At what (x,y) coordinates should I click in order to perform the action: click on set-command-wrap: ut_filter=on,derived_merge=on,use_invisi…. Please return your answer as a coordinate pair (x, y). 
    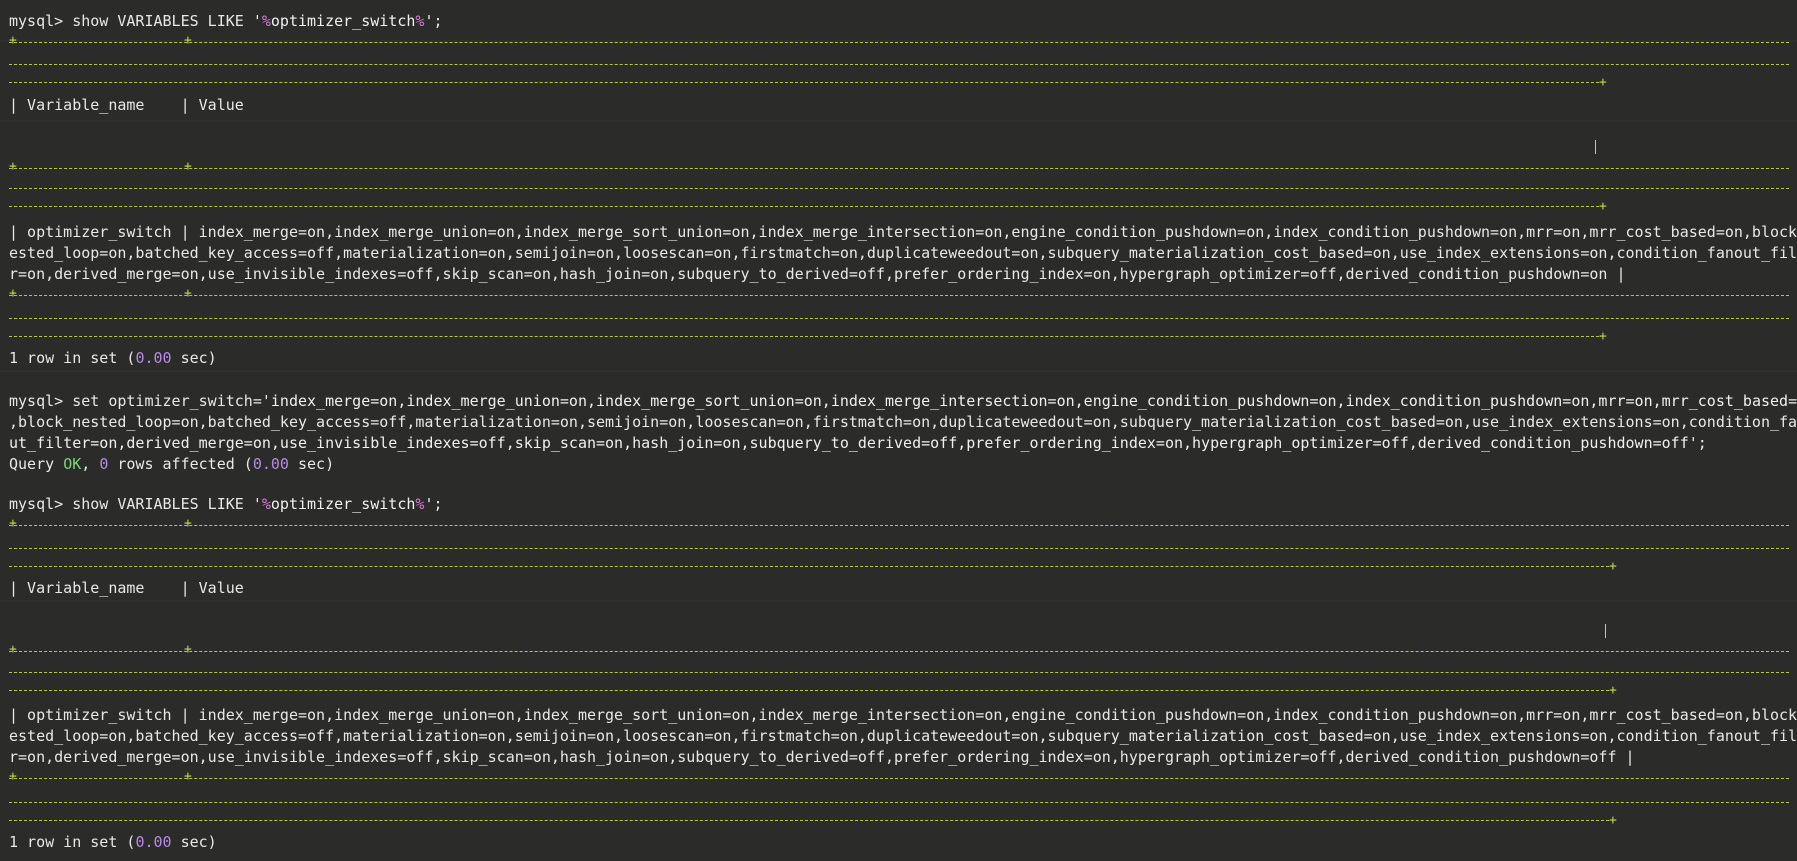
    Looking at the image, I should click on (858, 443).